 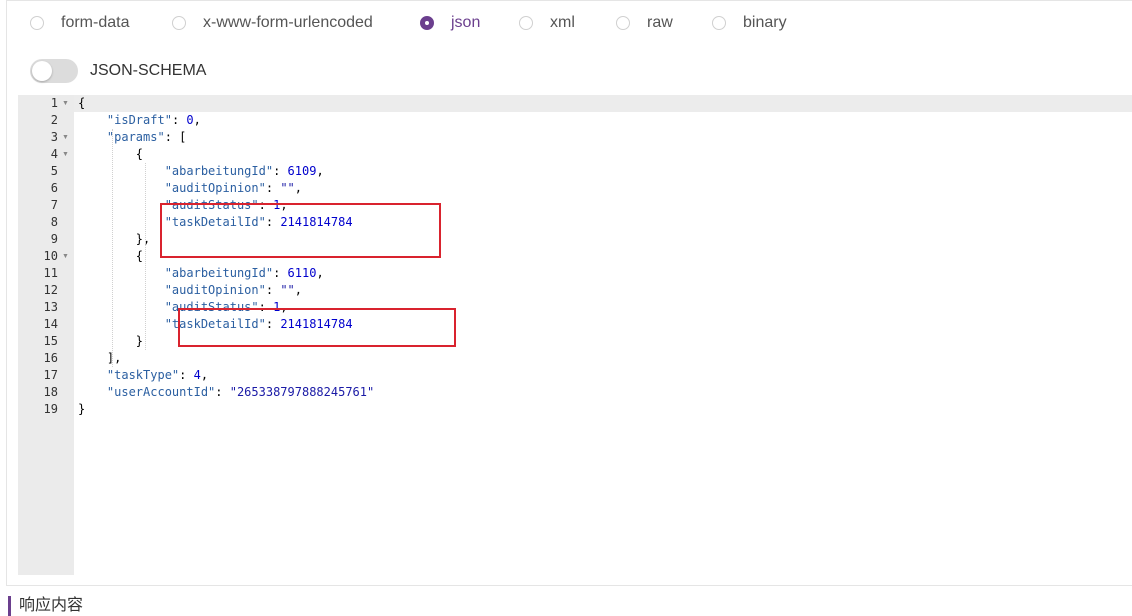 I want to click on radio-form-data: form-data, so click(x=101, y=23).